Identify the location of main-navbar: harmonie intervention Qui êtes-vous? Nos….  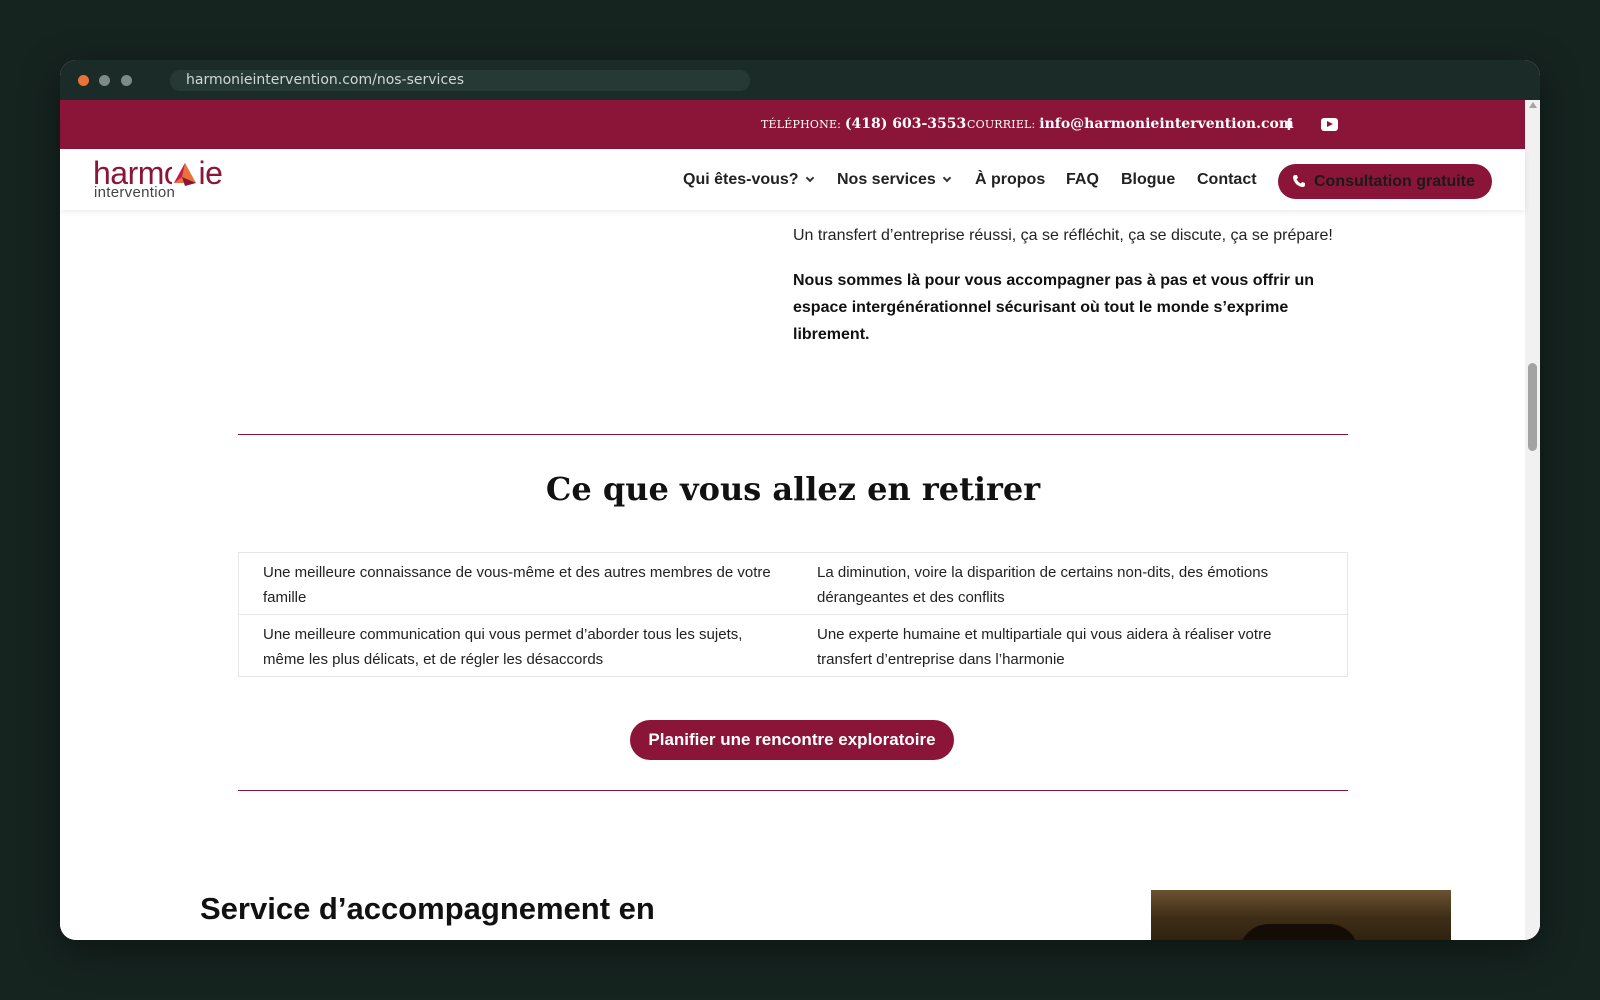
(792, 179).